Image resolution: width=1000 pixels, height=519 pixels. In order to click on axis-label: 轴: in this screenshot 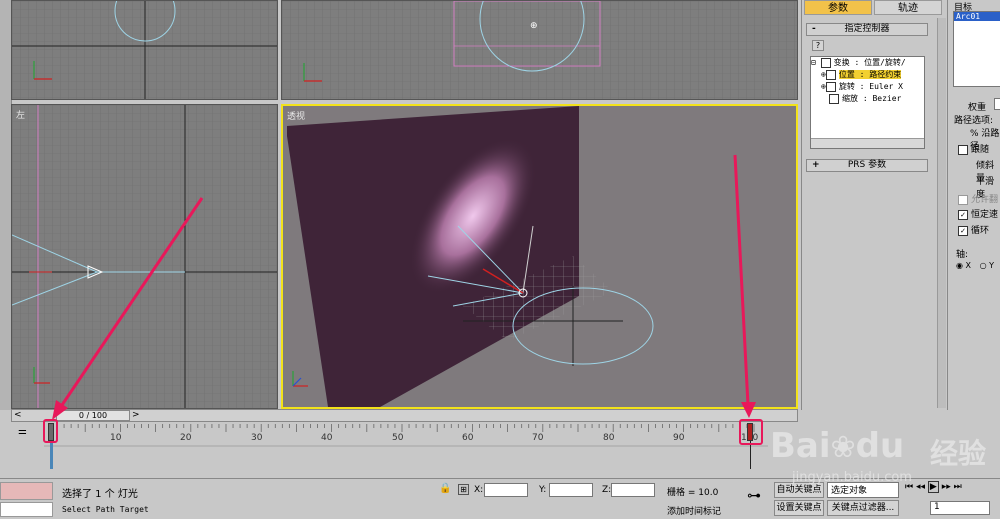, I will do `click(962, 255)`.